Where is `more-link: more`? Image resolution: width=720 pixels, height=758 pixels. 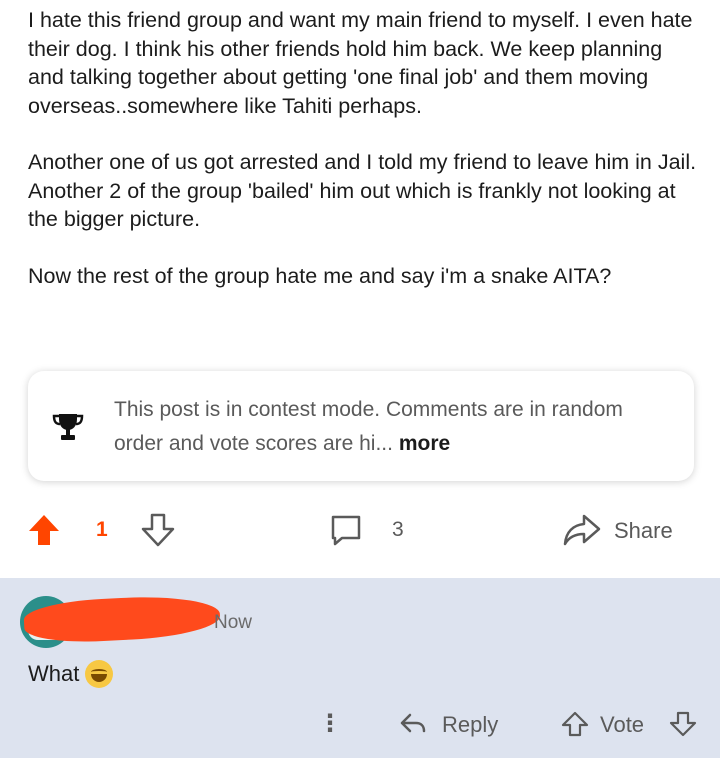 more-link: more is located at coordinates (424, 443).